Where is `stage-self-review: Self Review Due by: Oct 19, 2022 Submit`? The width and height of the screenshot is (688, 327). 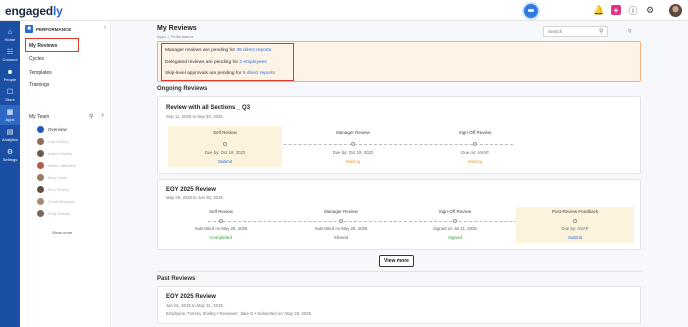
stage-self-review: Self Review Due by: Oct 19, 2022 Submit is located at coordinates (225, 146).